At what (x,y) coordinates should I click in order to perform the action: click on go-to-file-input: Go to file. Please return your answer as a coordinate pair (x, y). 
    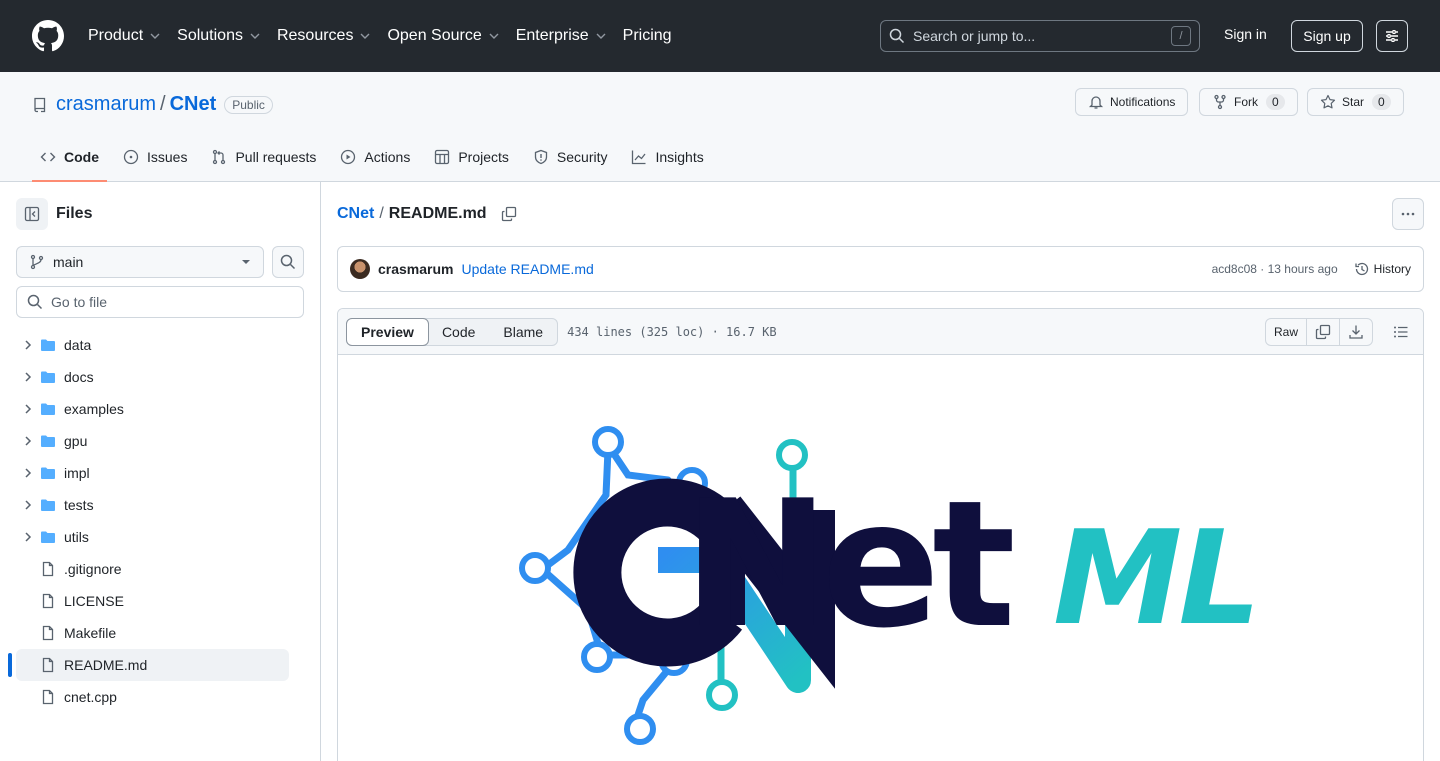
    Looking at the image, I should click on (160, 302).